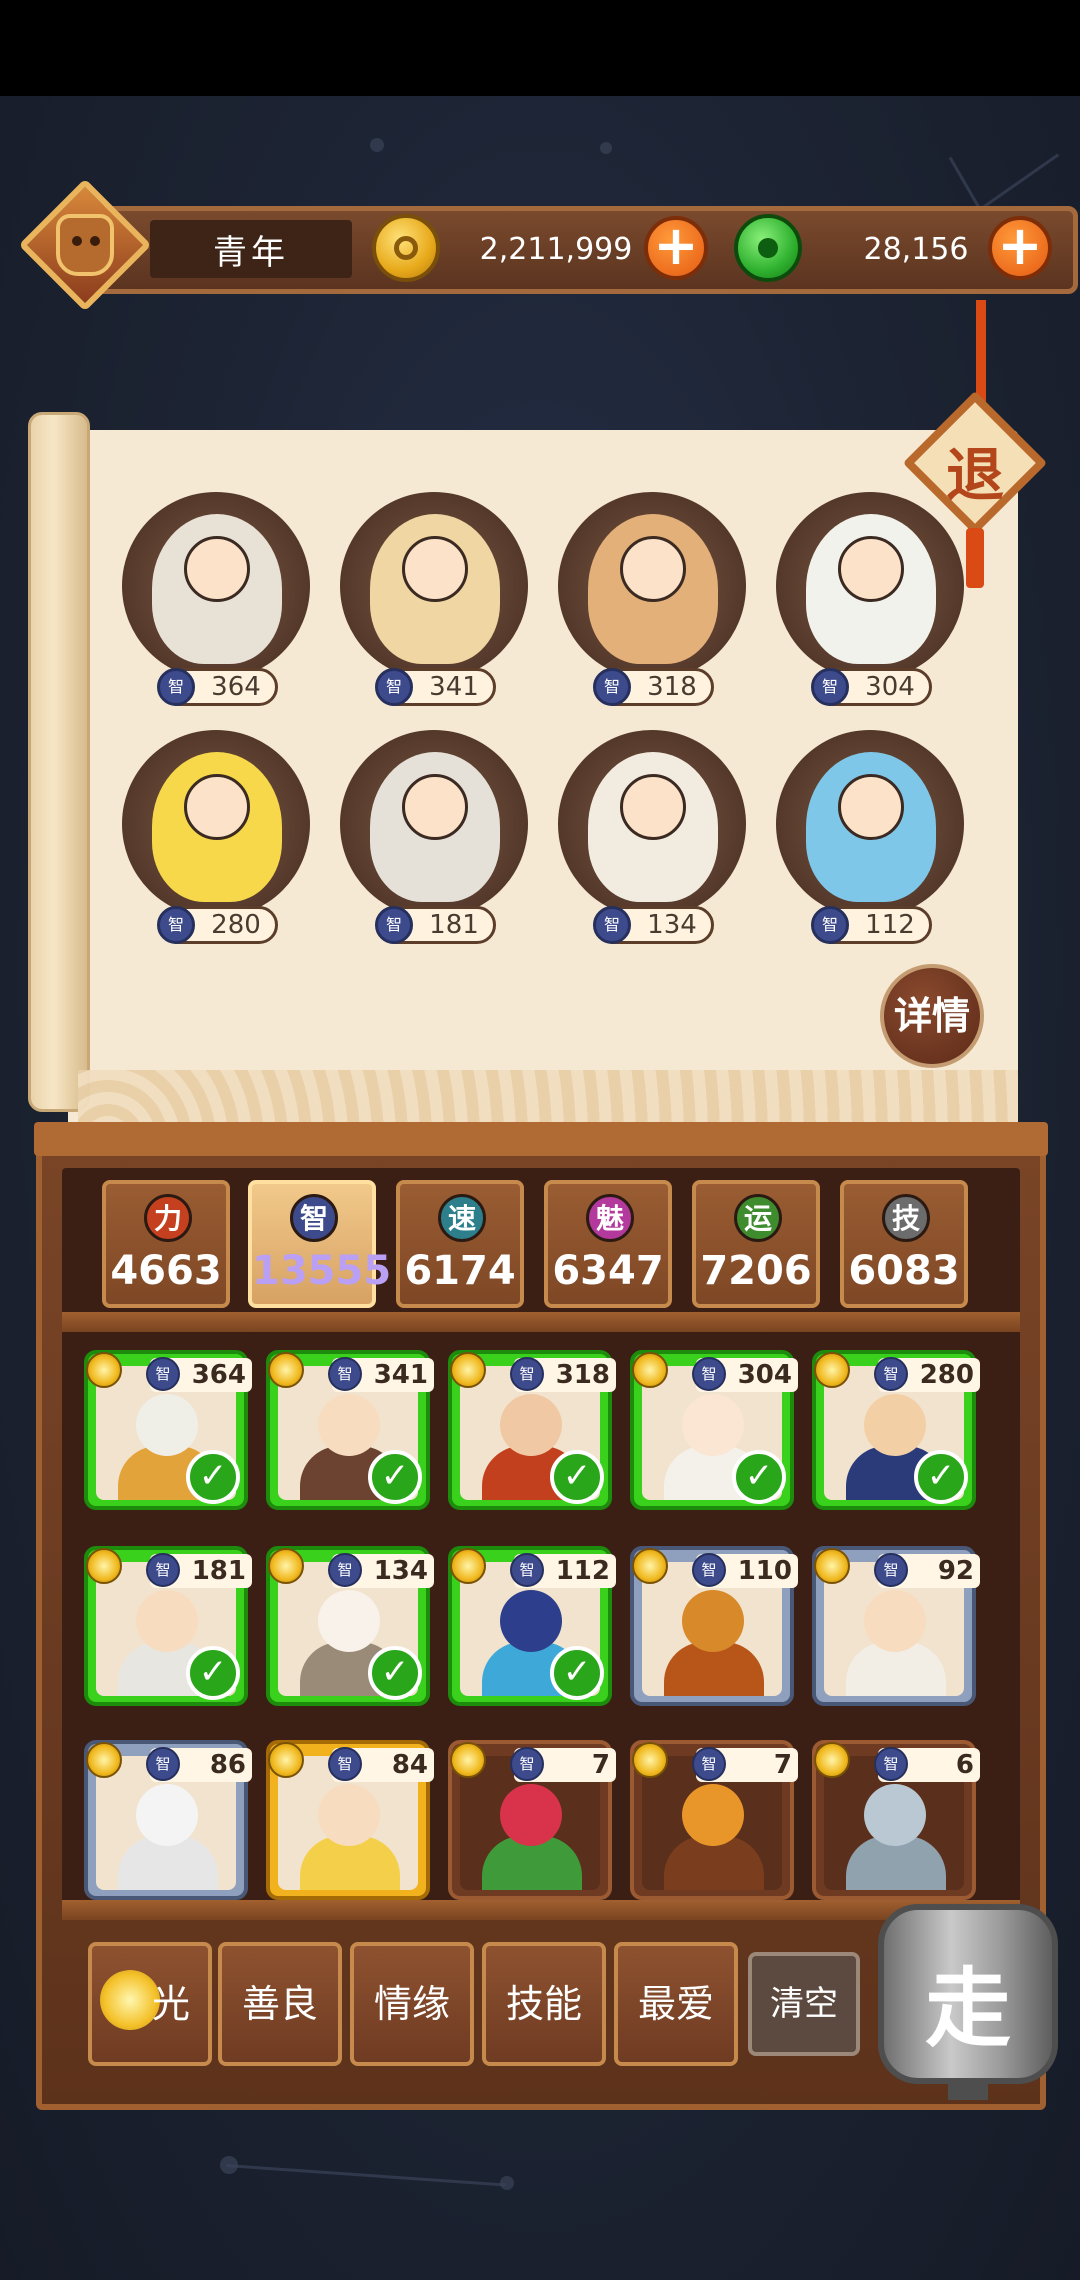 The height and width of the screenshot is (2280, 1080). I want to click on character-stat-tag: 智7, so click(745, 1764).